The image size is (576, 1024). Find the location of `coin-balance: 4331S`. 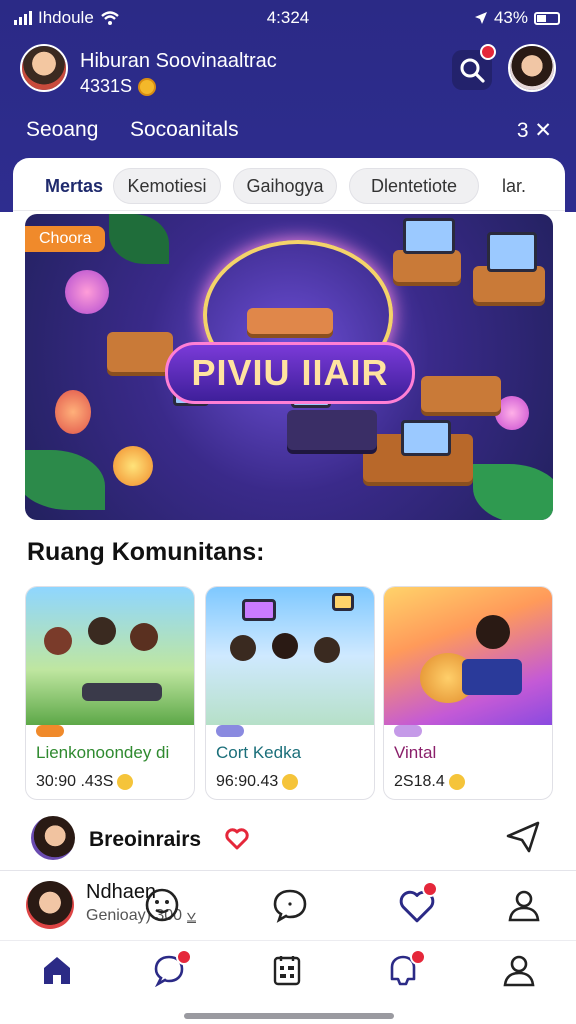

coin-balance: 4331S is located at coordinates (118, 86).